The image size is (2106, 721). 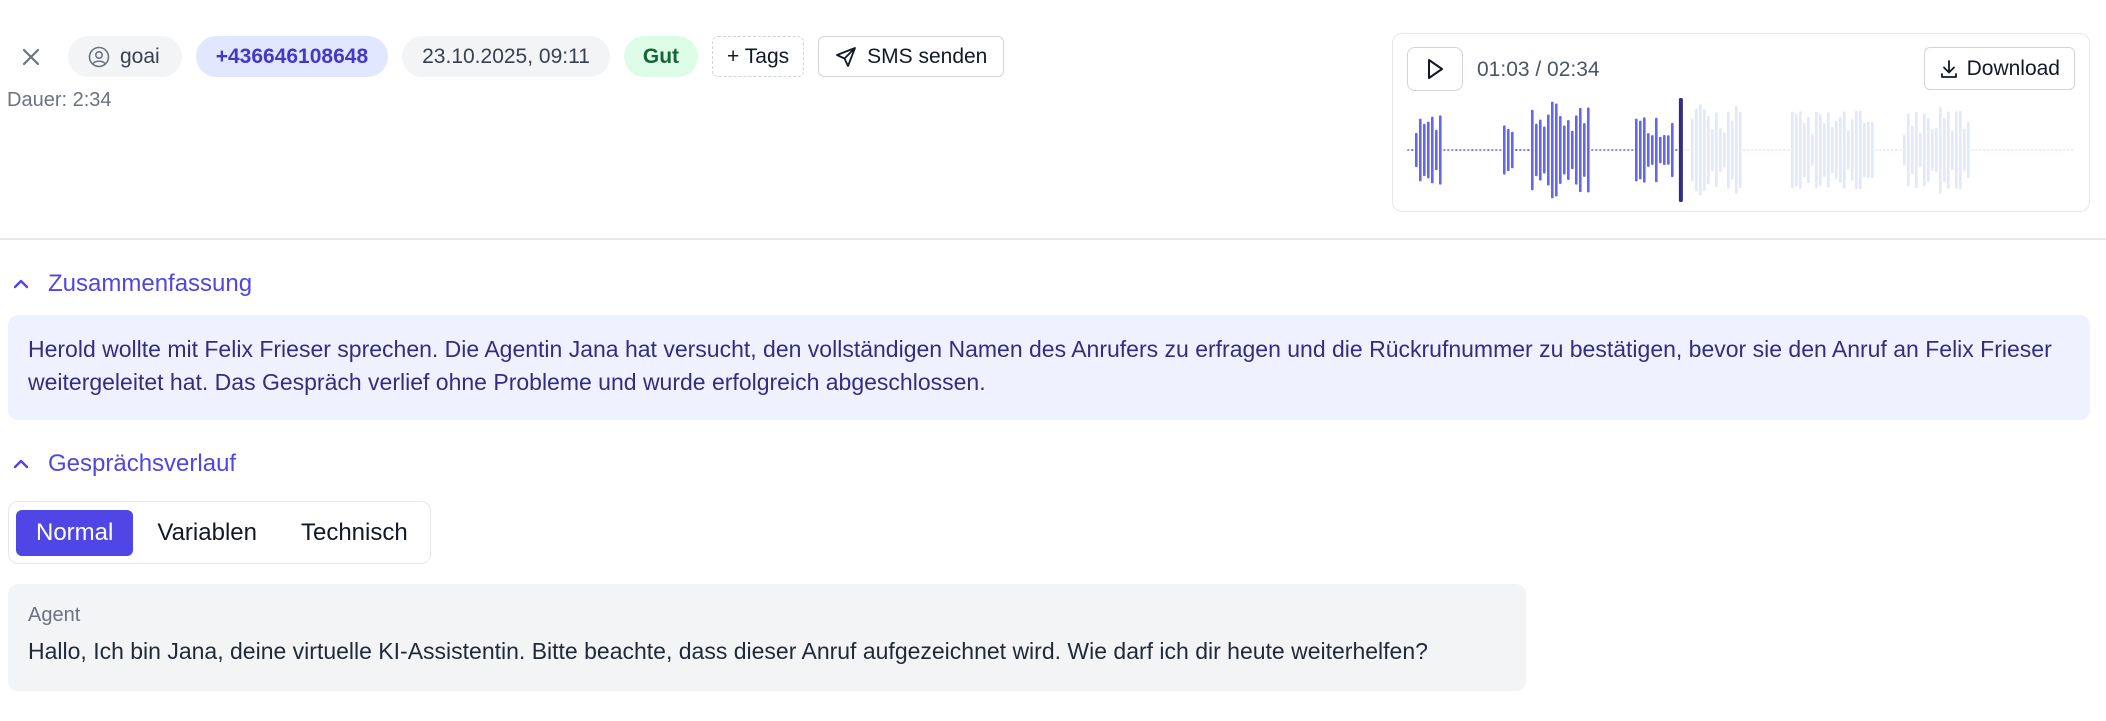 I want to click on tab-normal: Normal, so click(x=75, y=532).